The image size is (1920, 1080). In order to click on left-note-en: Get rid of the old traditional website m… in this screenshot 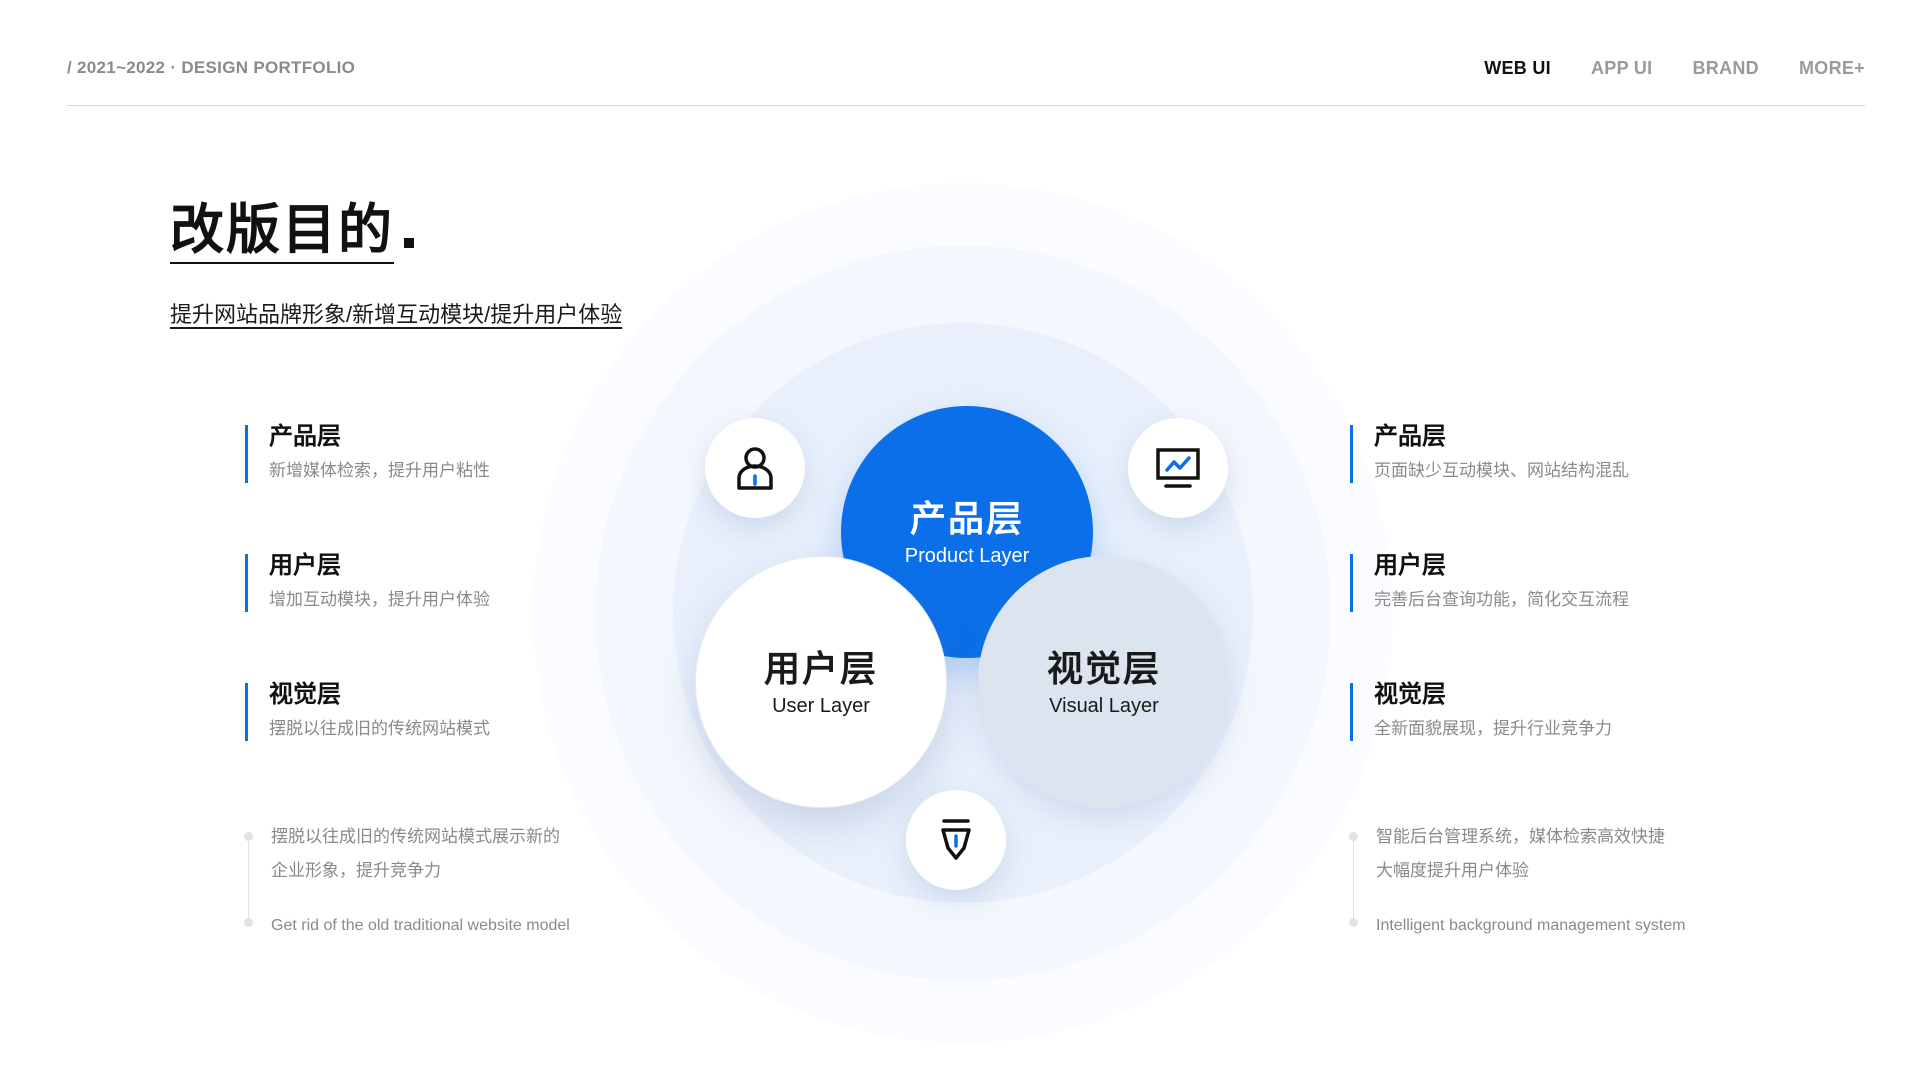, I will do `click(420, 925)`.